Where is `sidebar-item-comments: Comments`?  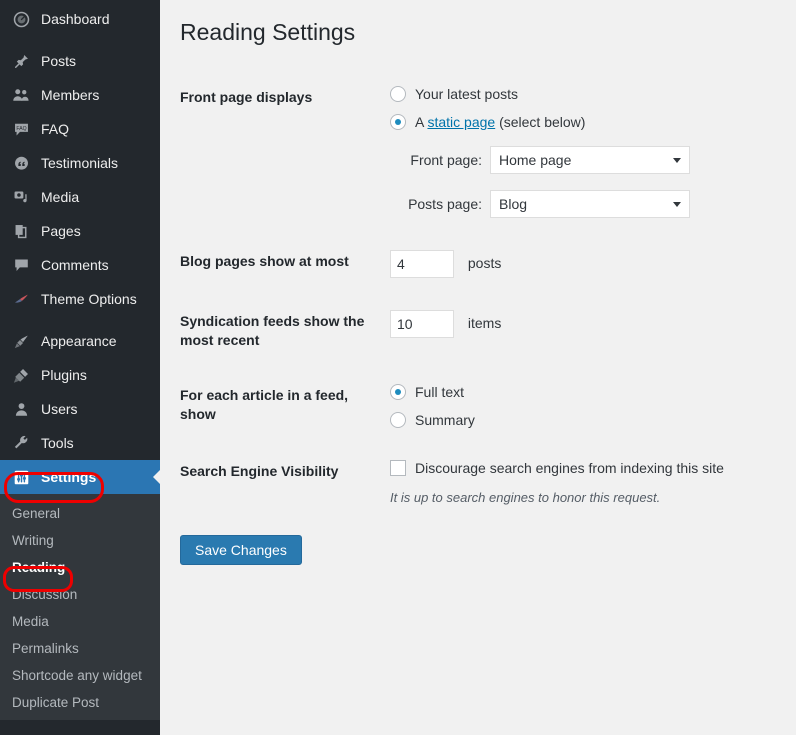
sidebar-item-comments: Comments is located at coordinates (80, 265).